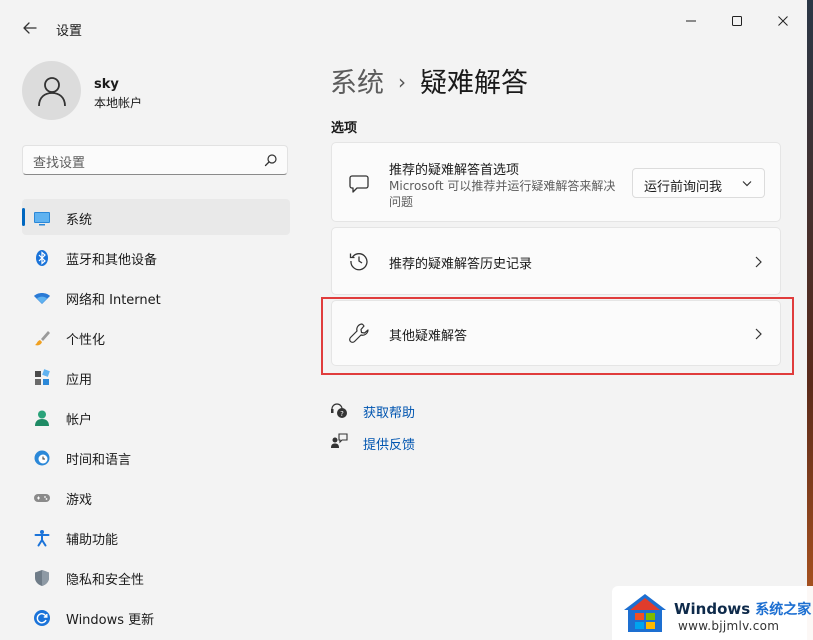 This screenshot has width=813, height=640. I want to click on sidebar-item-windows-update: Windows 更新, so click(156, 617).